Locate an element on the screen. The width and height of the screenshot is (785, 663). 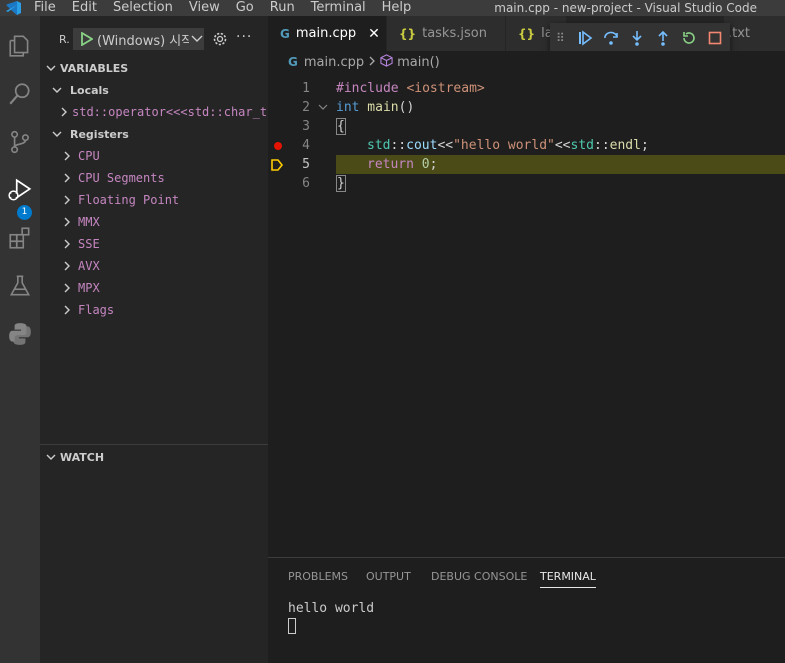
registers-label: Registers is located at coordinates (99, 134).